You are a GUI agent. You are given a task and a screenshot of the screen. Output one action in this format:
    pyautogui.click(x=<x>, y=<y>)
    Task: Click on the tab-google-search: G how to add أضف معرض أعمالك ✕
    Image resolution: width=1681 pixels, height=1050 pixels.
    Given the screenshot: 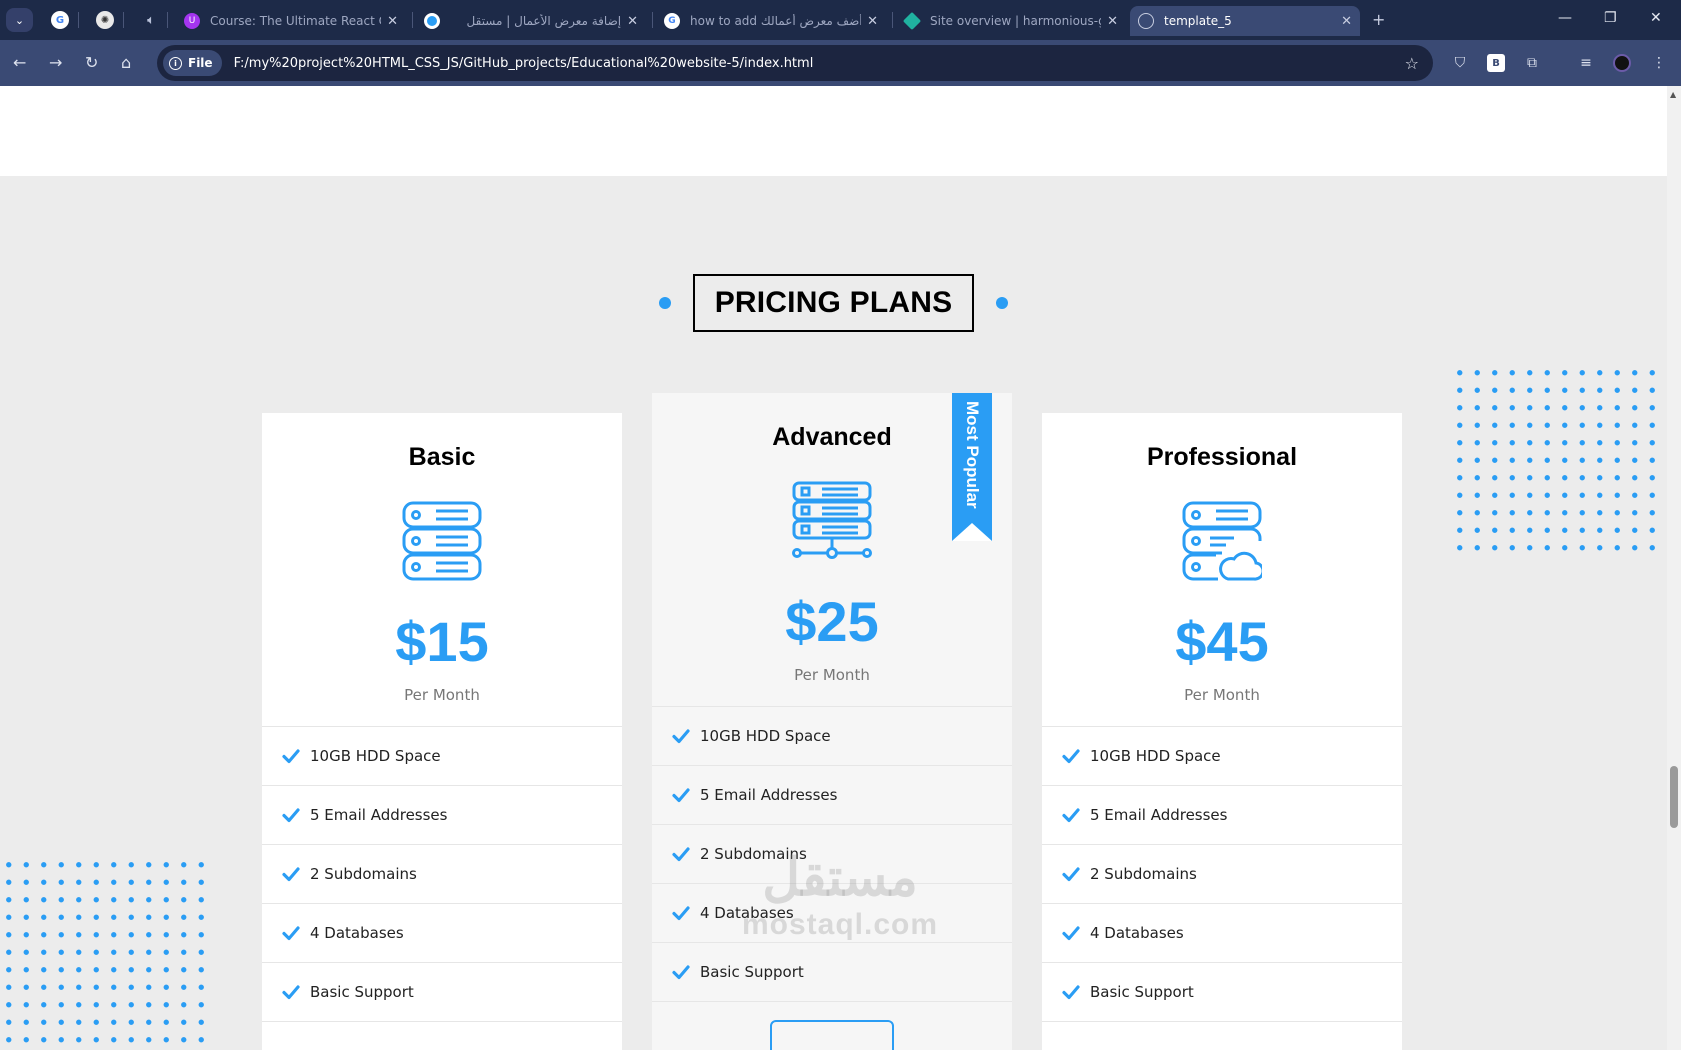 What is the action you would take?
    pyautogui.click(x=771, y=21)
    